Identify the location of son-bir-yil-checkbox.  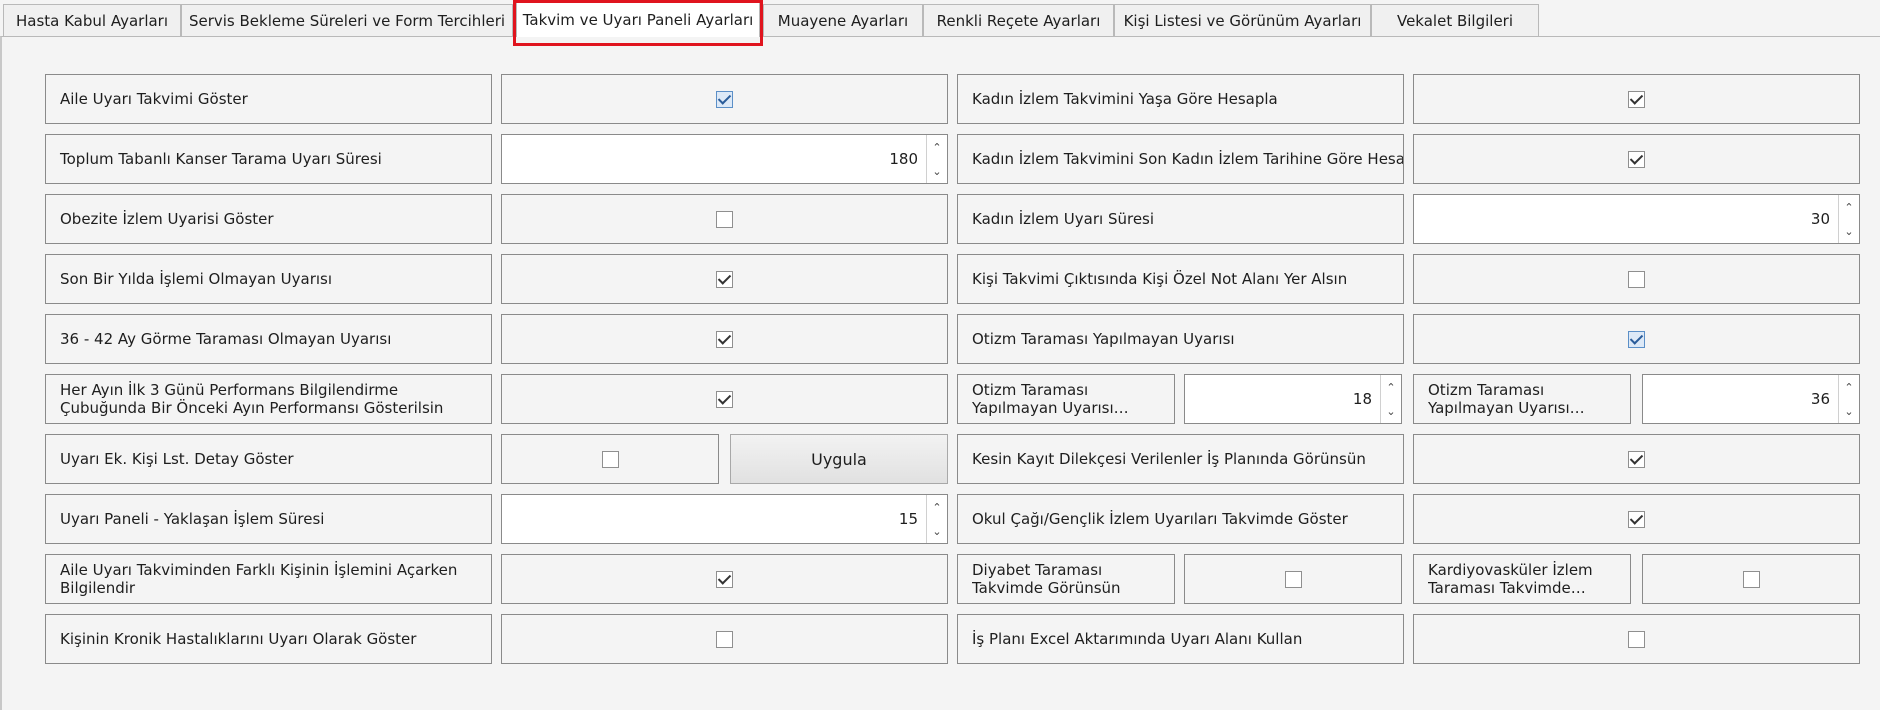
(724, 279).